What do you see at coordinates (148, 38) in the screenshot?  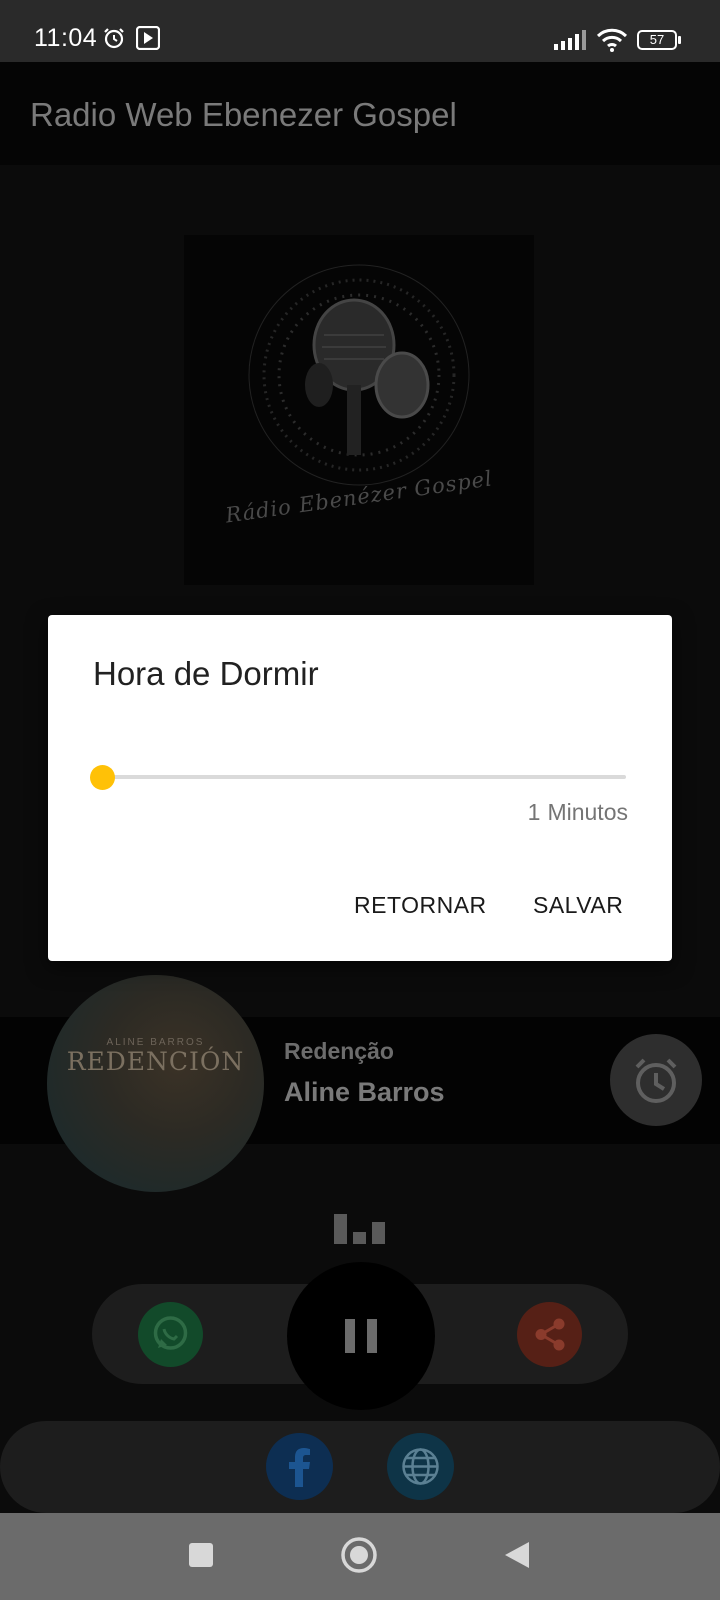 I see `play-store-icon` at bounding box center [148, 38].